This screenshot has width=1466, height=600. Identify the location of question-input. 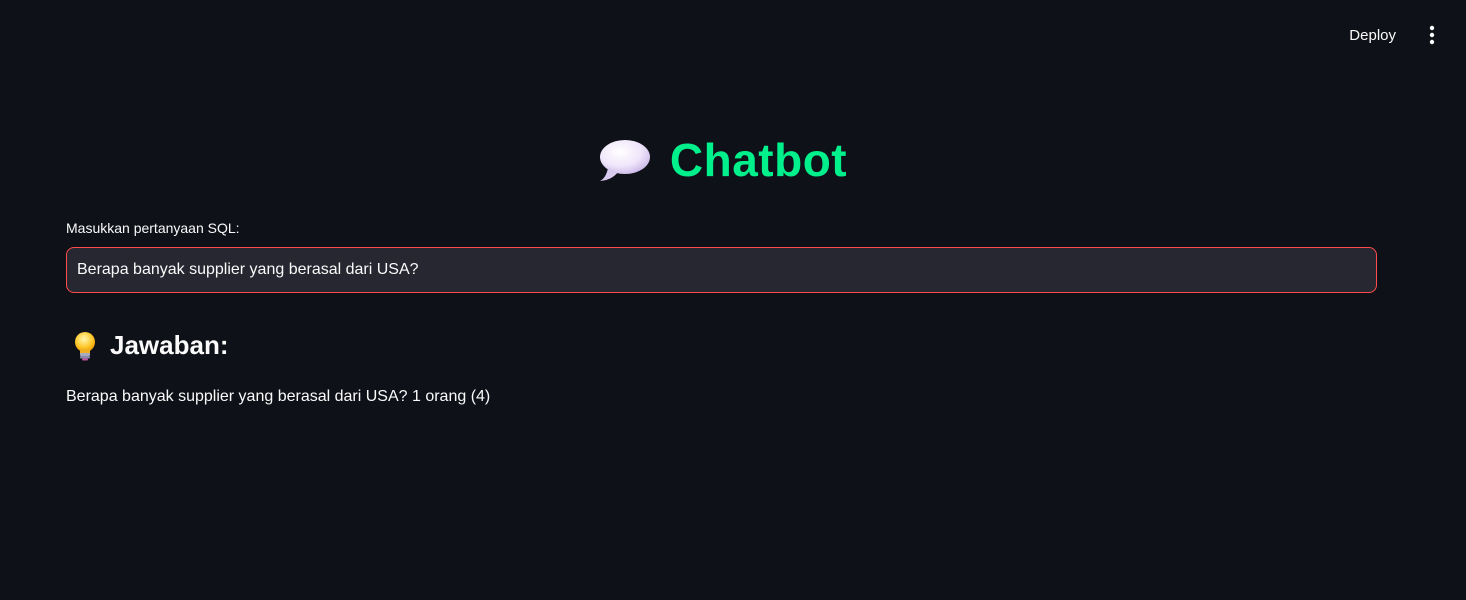
(721, 270).